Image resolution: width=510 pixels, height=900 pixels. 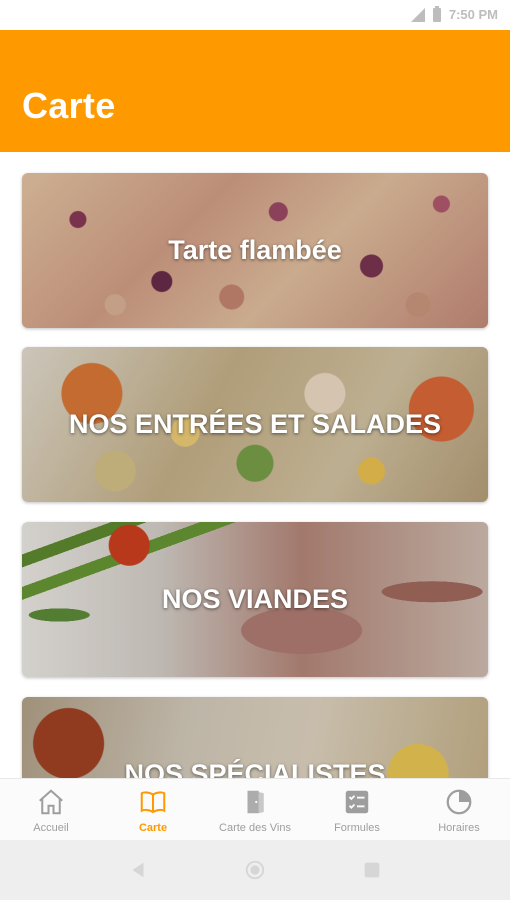 I want to click on page-title: Carte, so click(x=69, y=105).